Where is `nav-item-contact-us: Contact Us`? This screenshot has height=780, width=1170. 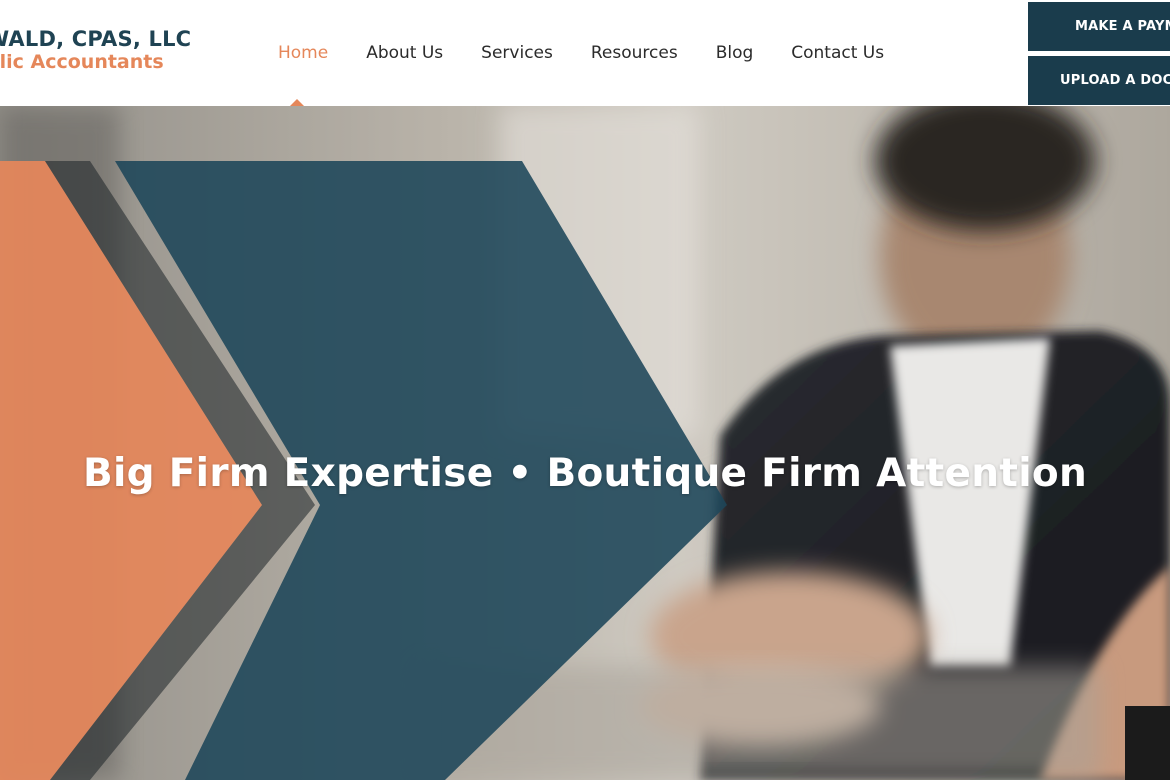
nav-item-contact-us: Contact Us is located at coordinates (837, 53).